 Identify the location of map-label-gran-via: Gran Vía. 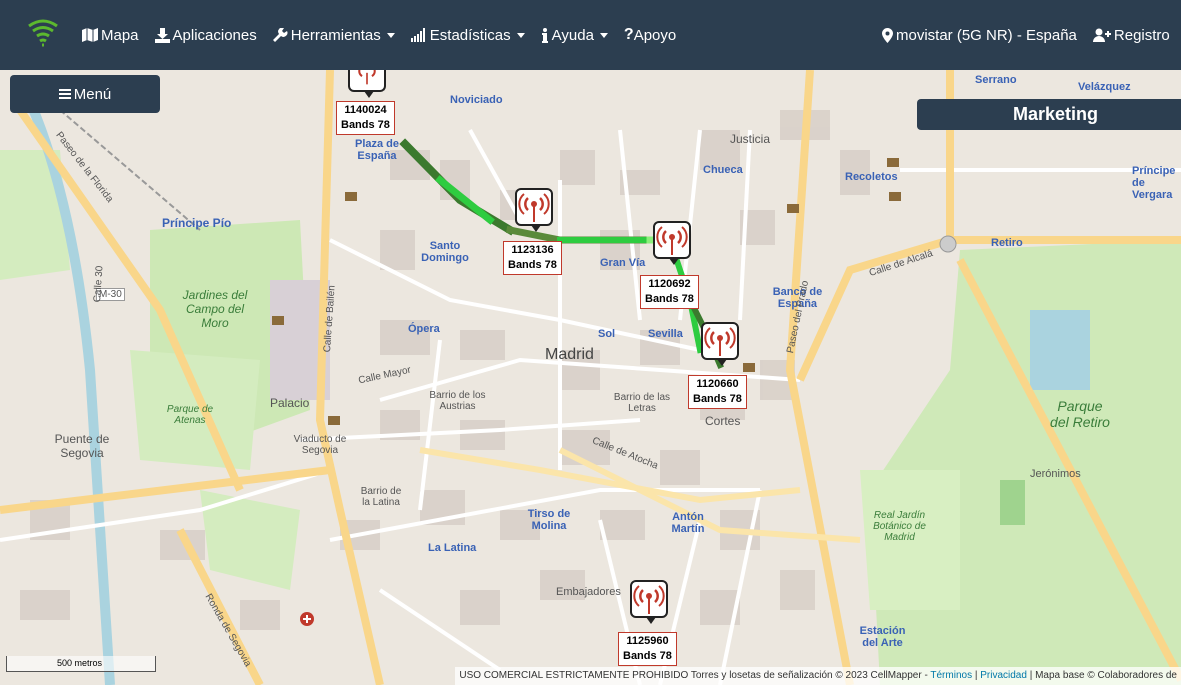
(623, 263).